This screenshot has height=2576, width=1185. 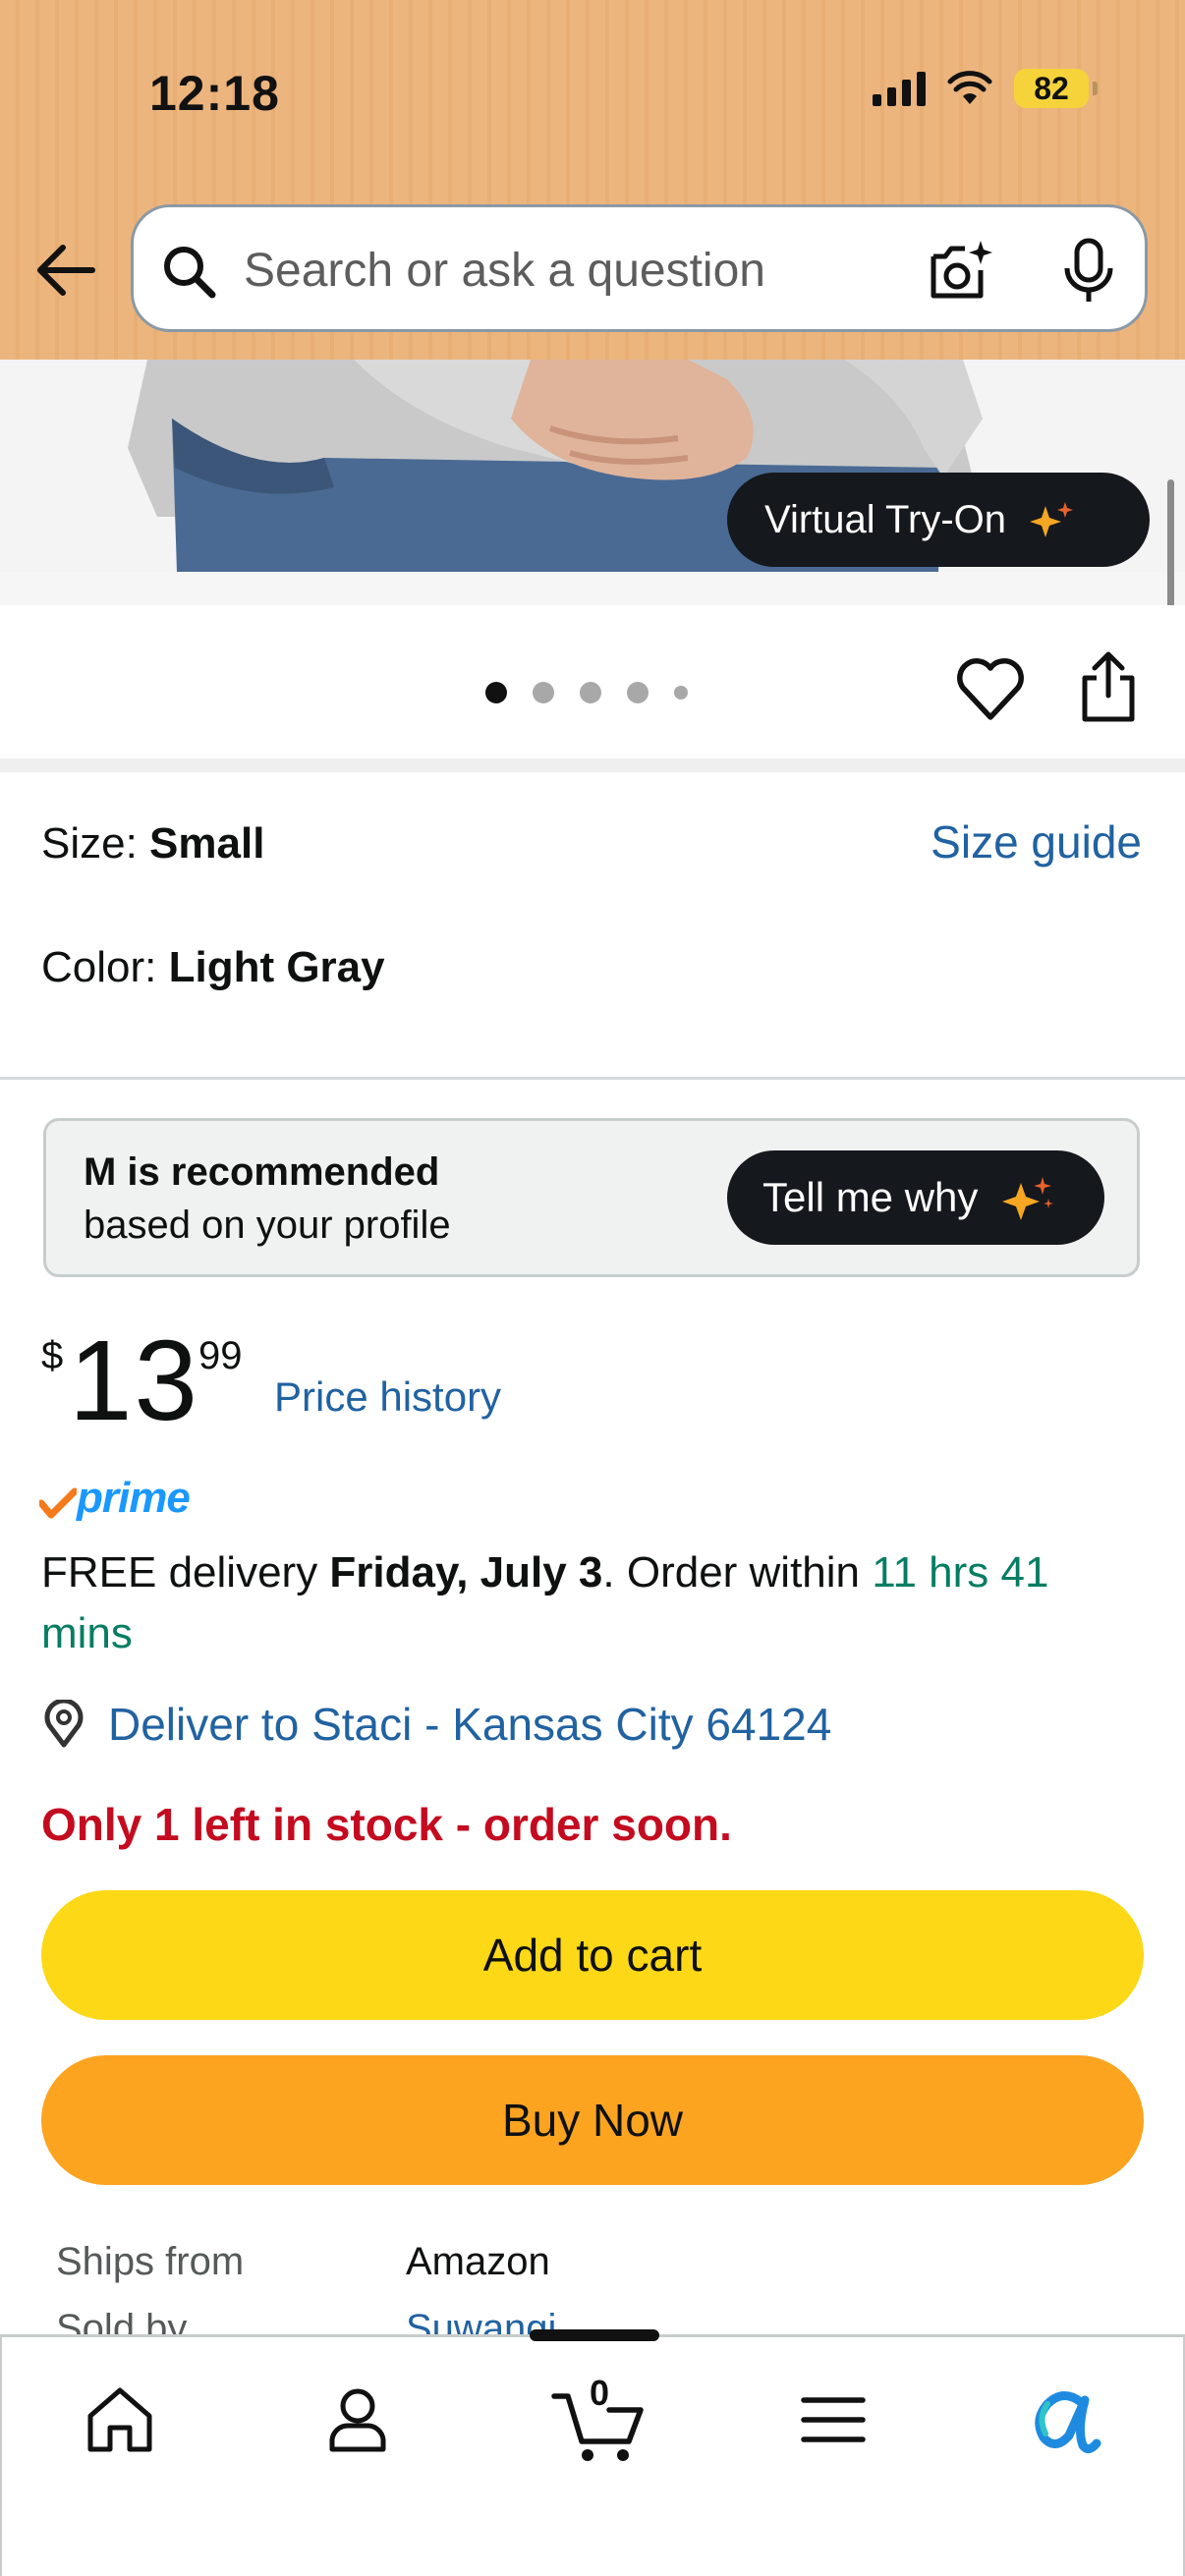 What do you see at coordinates (1052, 88) in the screenshot?
I see `battery-level: 82` at bounding box center [1052, 88].